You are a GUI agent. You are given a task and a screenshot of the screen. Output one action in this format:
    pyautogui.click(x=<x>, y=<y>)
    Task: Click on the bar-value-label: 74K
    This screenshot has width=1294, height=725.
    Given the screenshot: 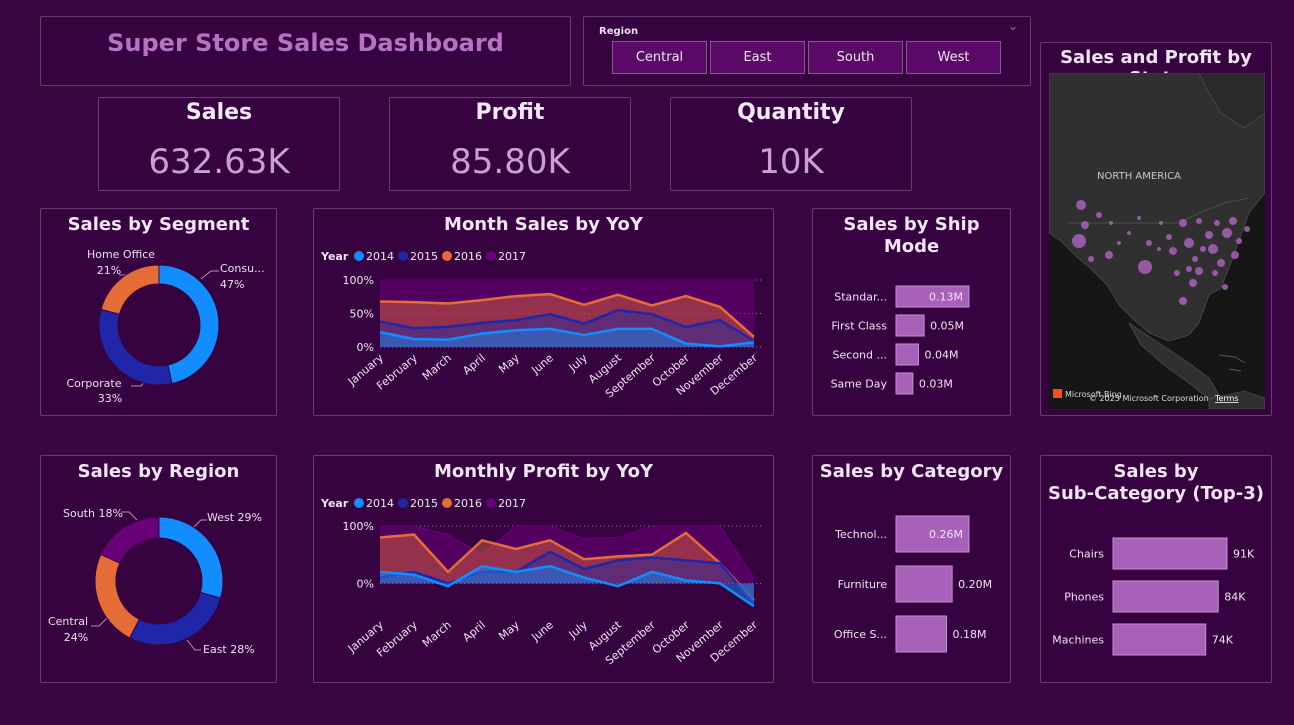 What is the action you would take?
    pyautogui.click(x=1223, y=640)
    